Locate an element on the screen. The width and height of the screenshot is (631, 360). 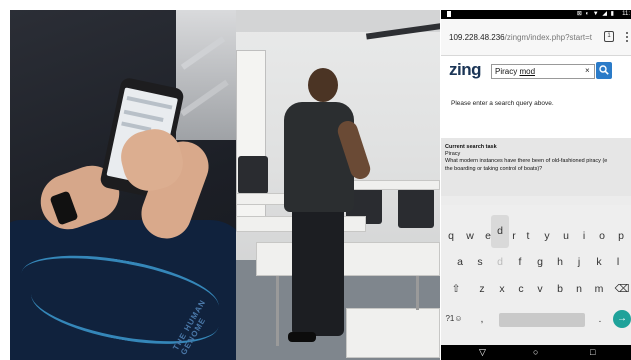
keyboard-row-1: q w d e r t y u i o p is located at coordinates (536, 233).